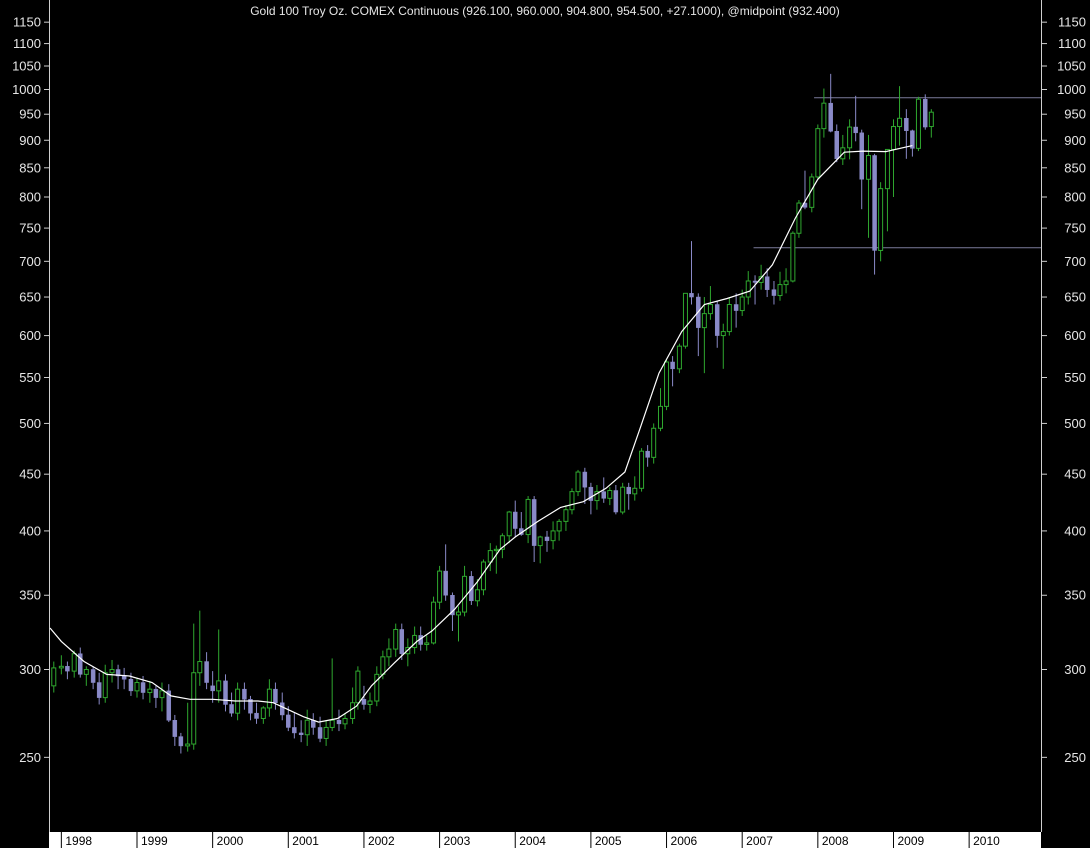  I want to click on y-tick-label-right: 1050, so click(1071, 65).